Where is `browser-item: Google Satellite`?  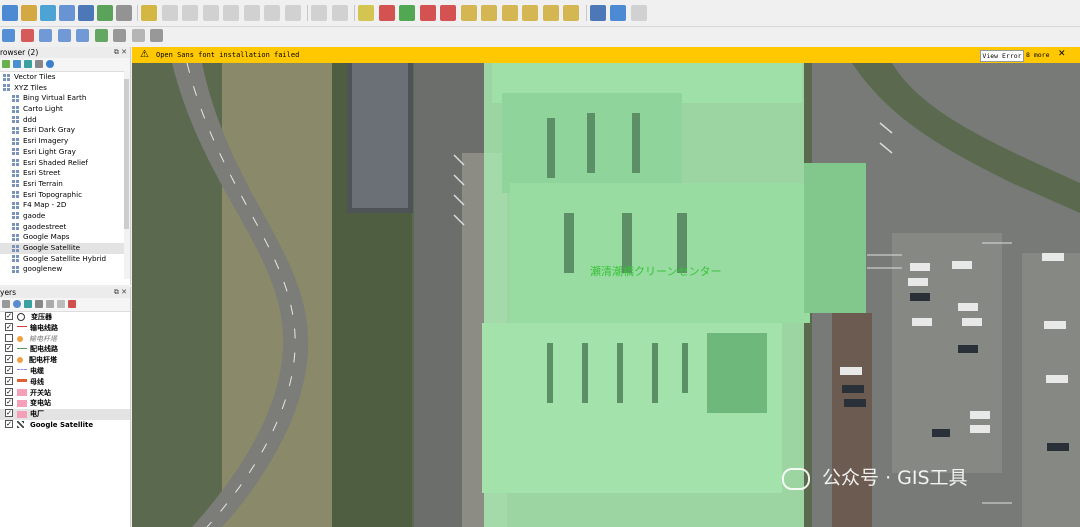 browser-item: Google Satellite is located at coordinates (65, 248).